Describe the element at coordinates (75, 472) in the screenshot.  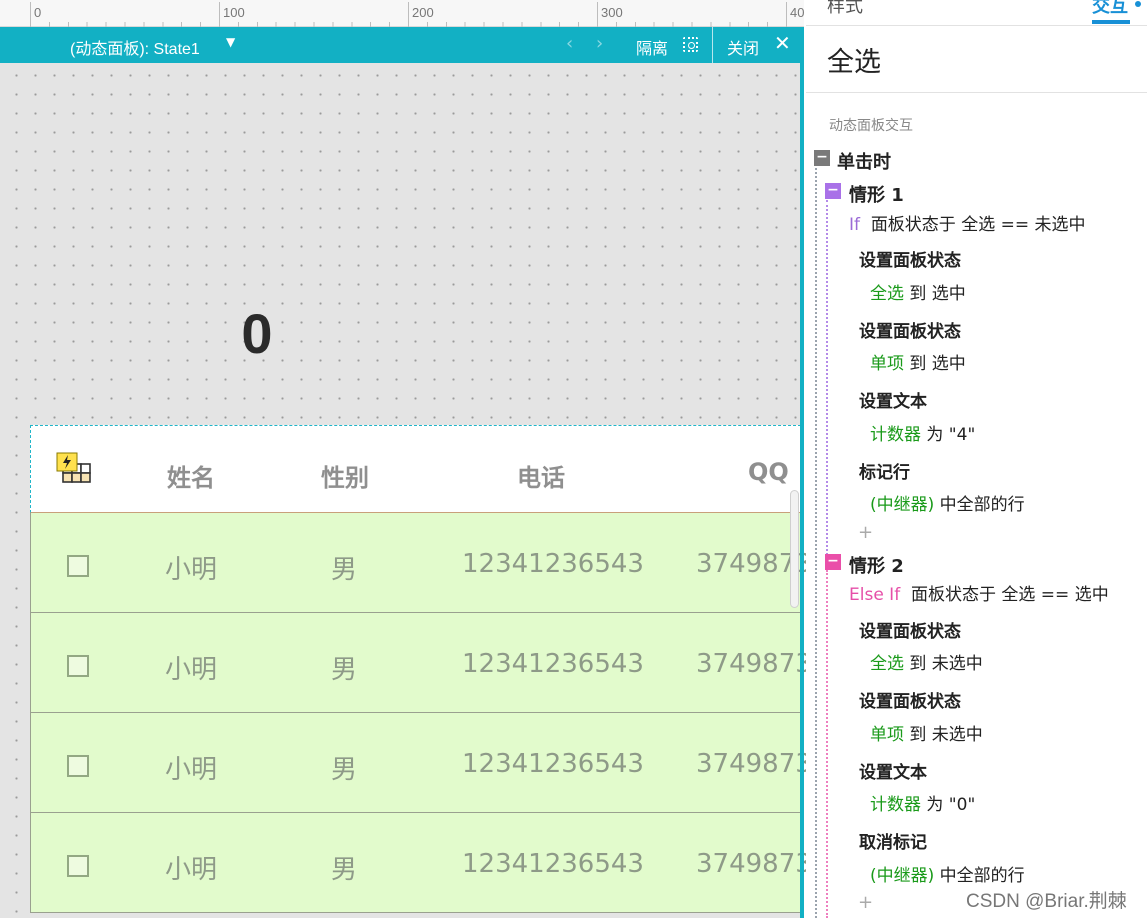
I see `repeater-grid-icon` at that location.